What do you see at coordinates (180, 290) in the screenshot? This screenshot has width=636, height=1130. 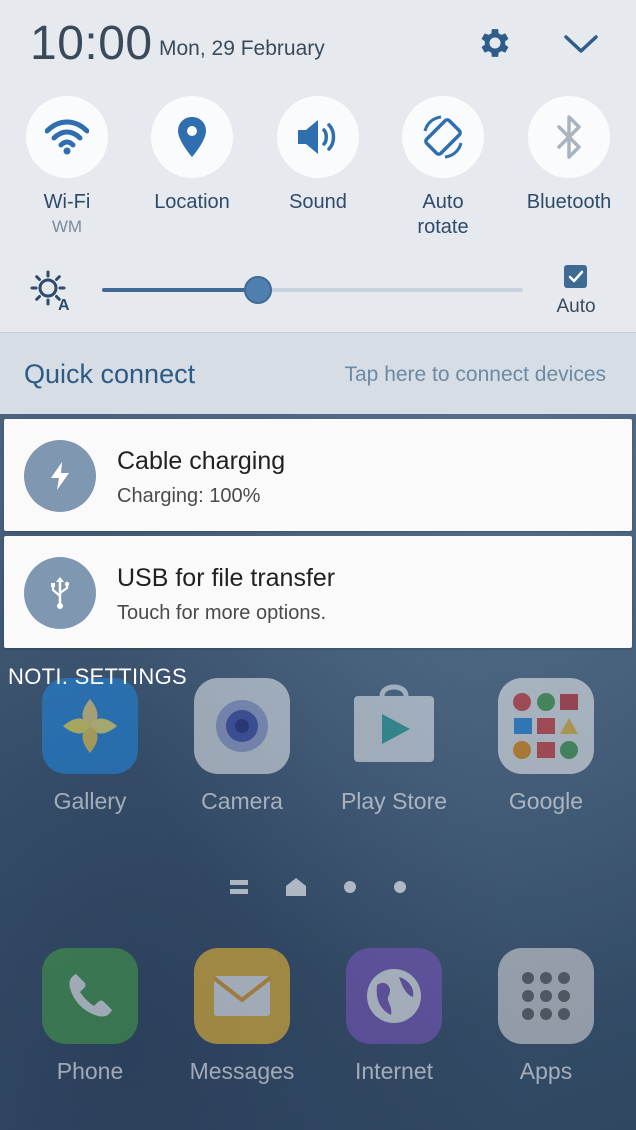 I see `brightness-slider-fill` at bounding box center [180, 290].